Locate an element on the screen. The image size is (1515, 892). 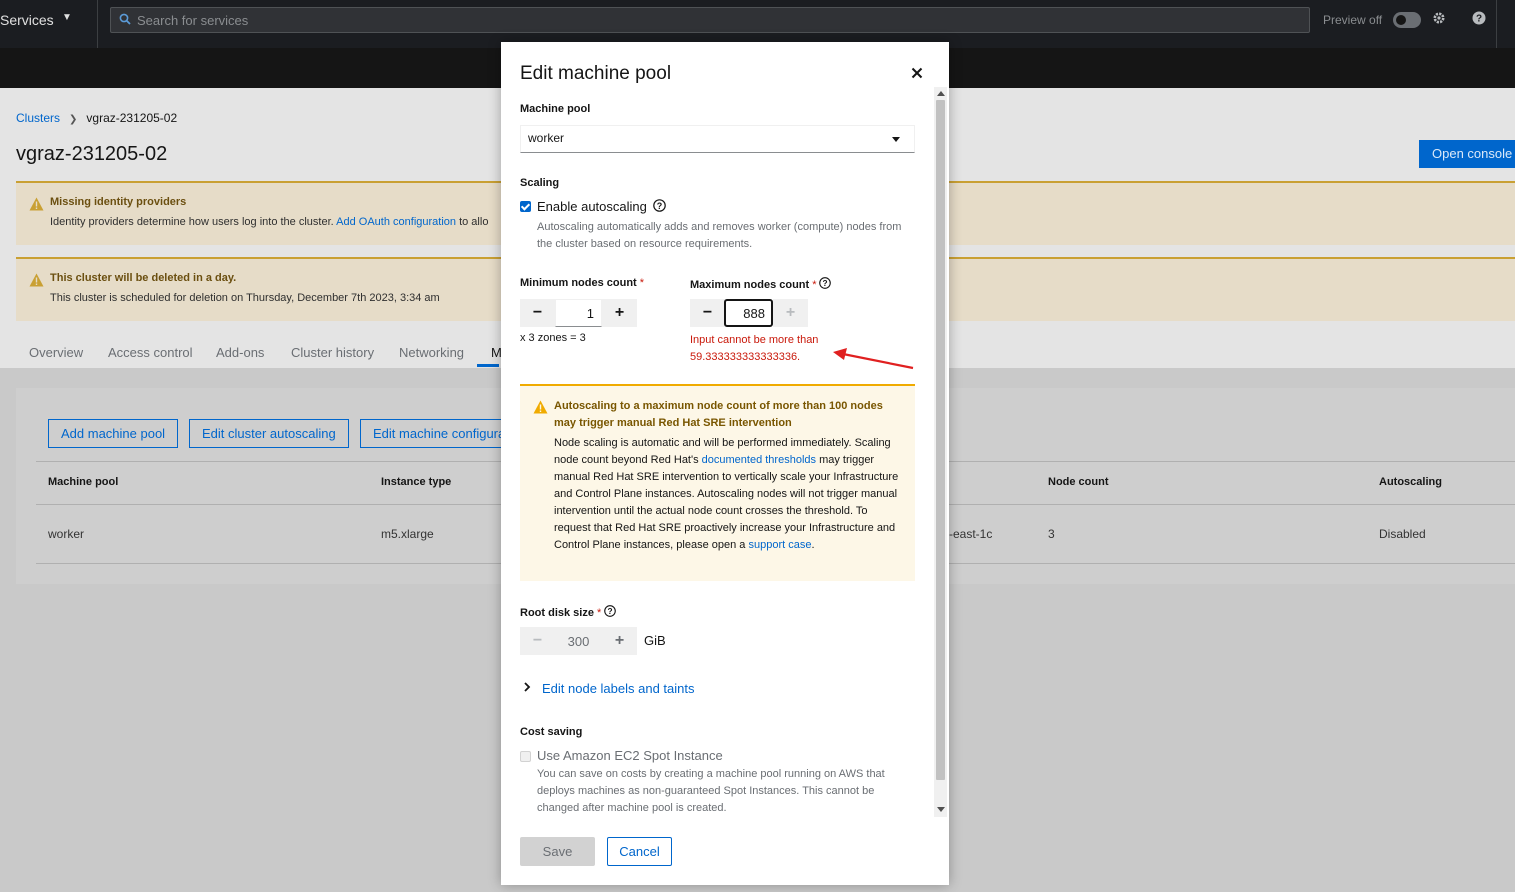
tab-machine-pools: M is located at coordinates (489, 356).